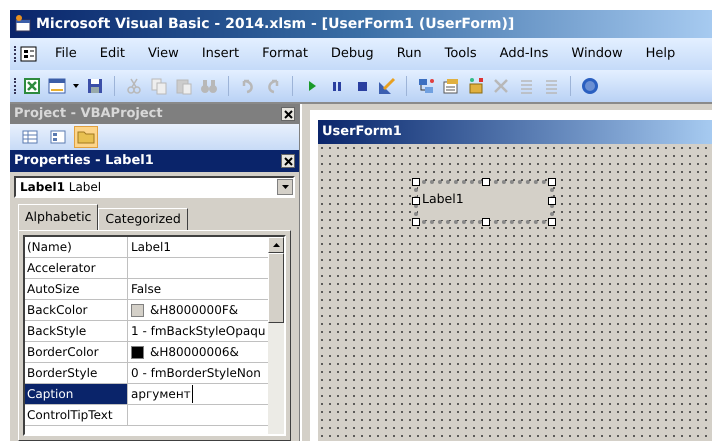  Describe the element at coordinates (58, 217) in the screenshot. I see `tab: Alphabetic` at that location.